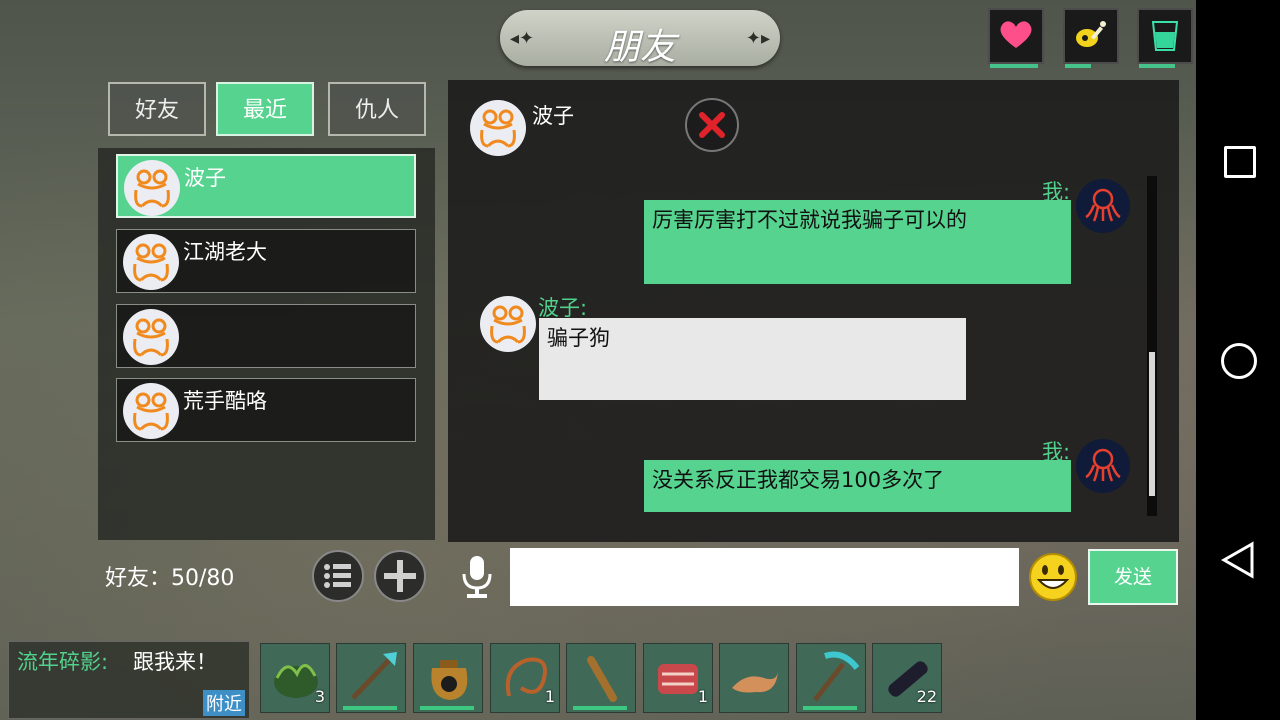 The image size is (1280, 720). Describe the element at coordinates (1016, 34) in the screenshot. I see `heart-icon` at that location.